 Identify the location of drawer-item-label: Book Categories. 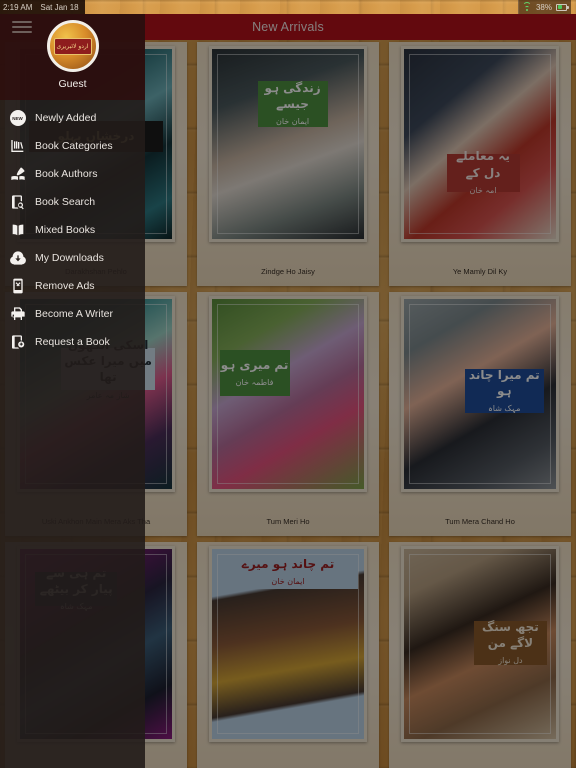
(74, 146).